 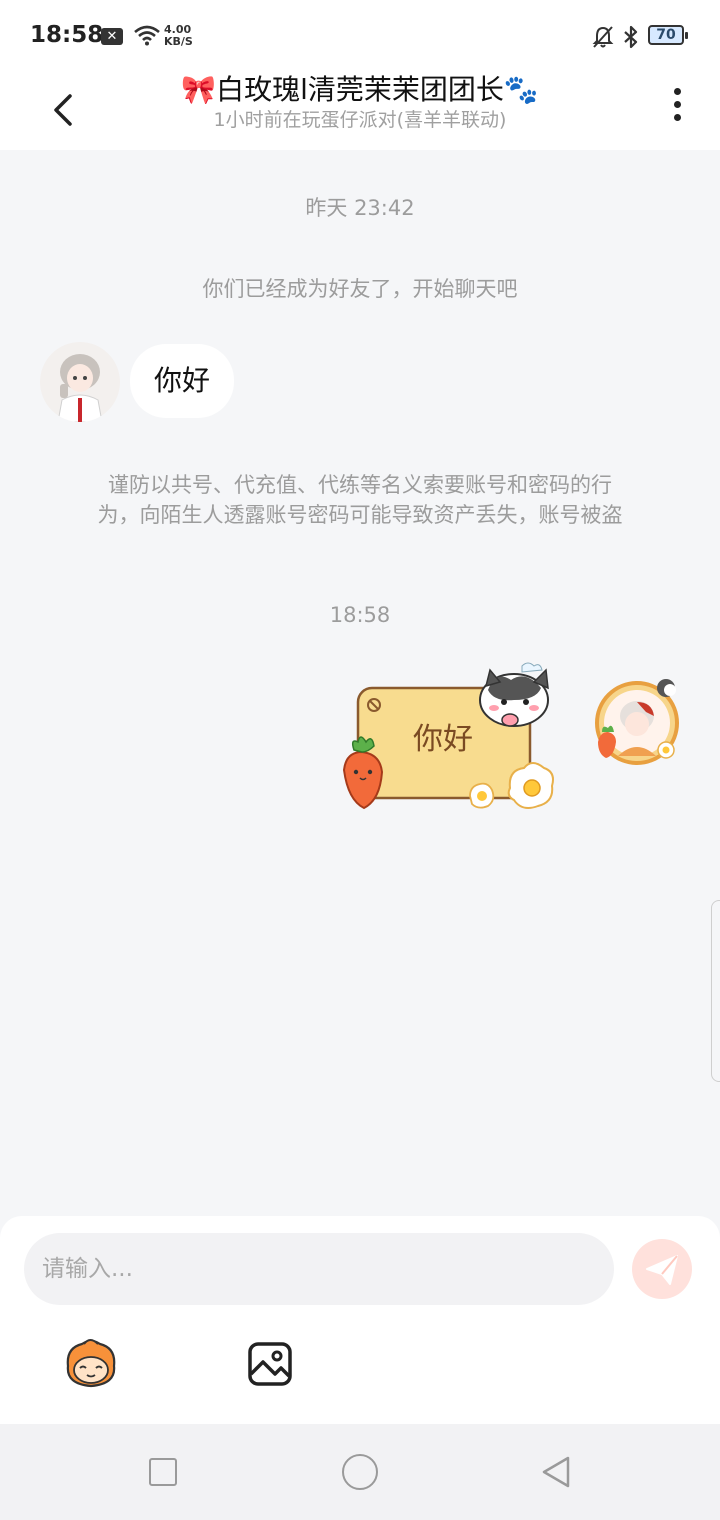 I want to click on system-navigation-bar, so click(x=360, y=1472).